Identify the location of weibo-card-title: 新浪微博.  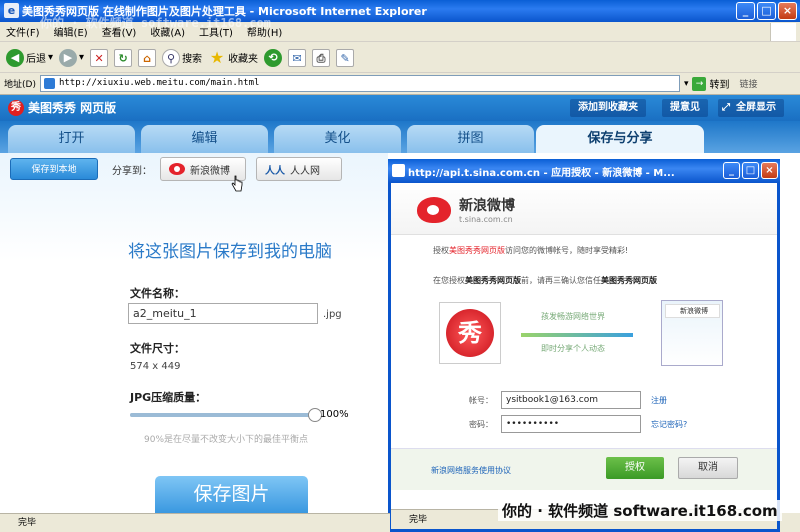
(692, 311).